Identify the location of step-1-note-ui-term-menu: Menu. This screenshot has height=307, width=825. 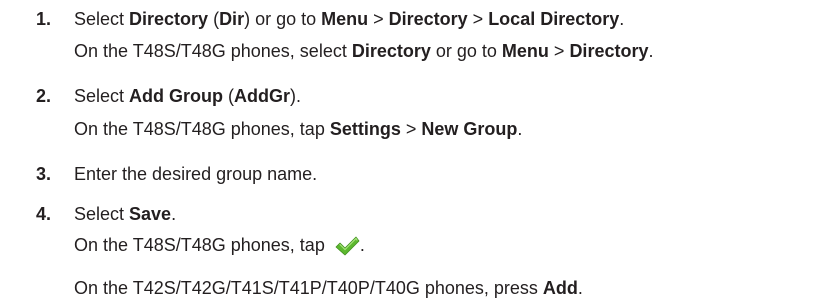
(525, 51).